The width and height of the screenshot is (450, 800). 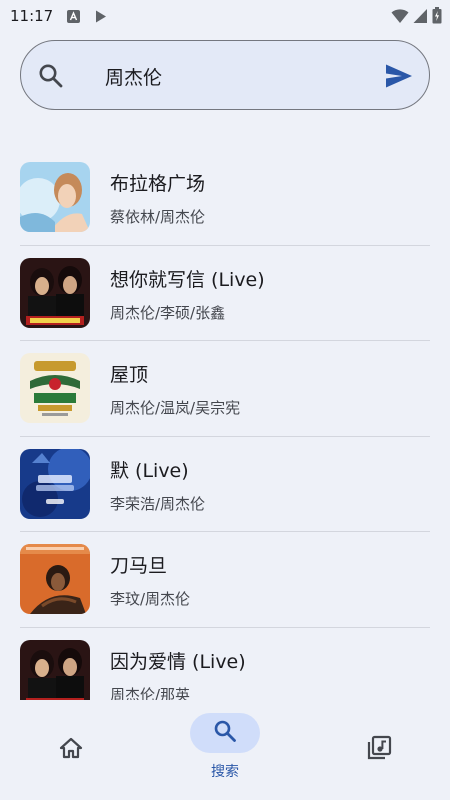 What do you see at coordinates (168, 312) in the screenshot?
I see `song-artist: 周杰伦/李硕/张鑫` at bounding box center [168, 312].